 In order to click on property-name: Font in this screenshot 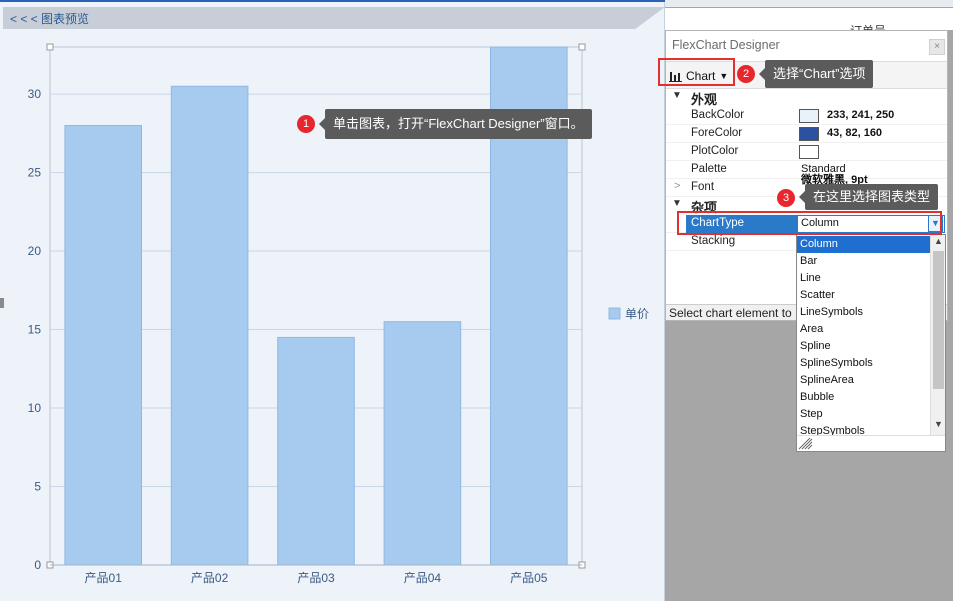, I will do `click(703, 187)`.